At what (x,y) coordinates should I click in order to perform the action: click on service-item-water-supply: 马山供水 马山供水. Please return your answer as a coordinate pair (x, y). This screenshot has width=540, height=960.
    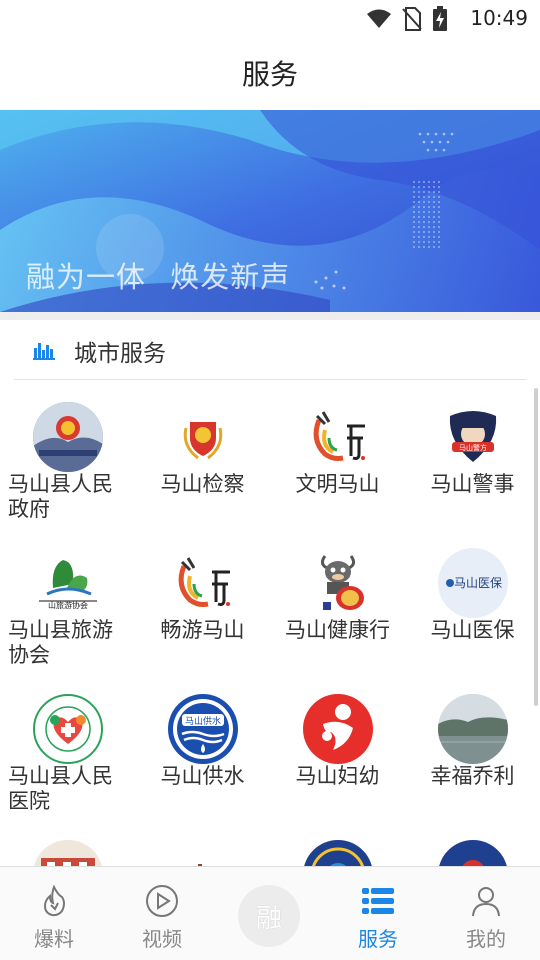
    Looking at the image, I should click on (202, 745).